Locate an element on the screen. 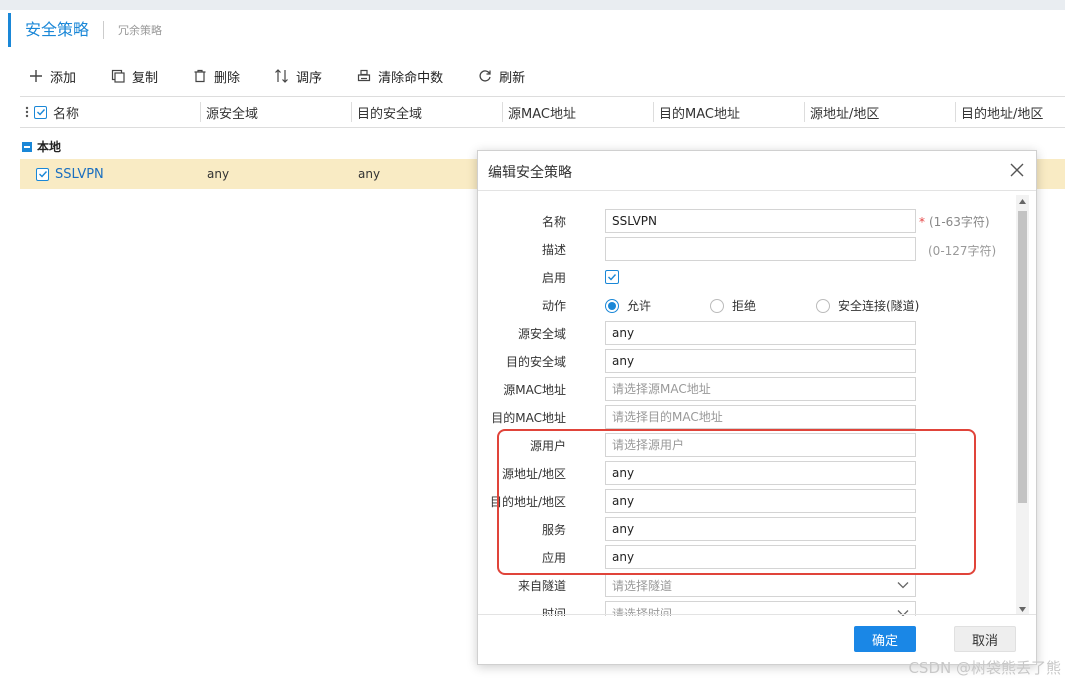 The height and width of the screenshot is (682, 1065). src-addr-label: 源地址/地区 is located at coordinates (533, 474).